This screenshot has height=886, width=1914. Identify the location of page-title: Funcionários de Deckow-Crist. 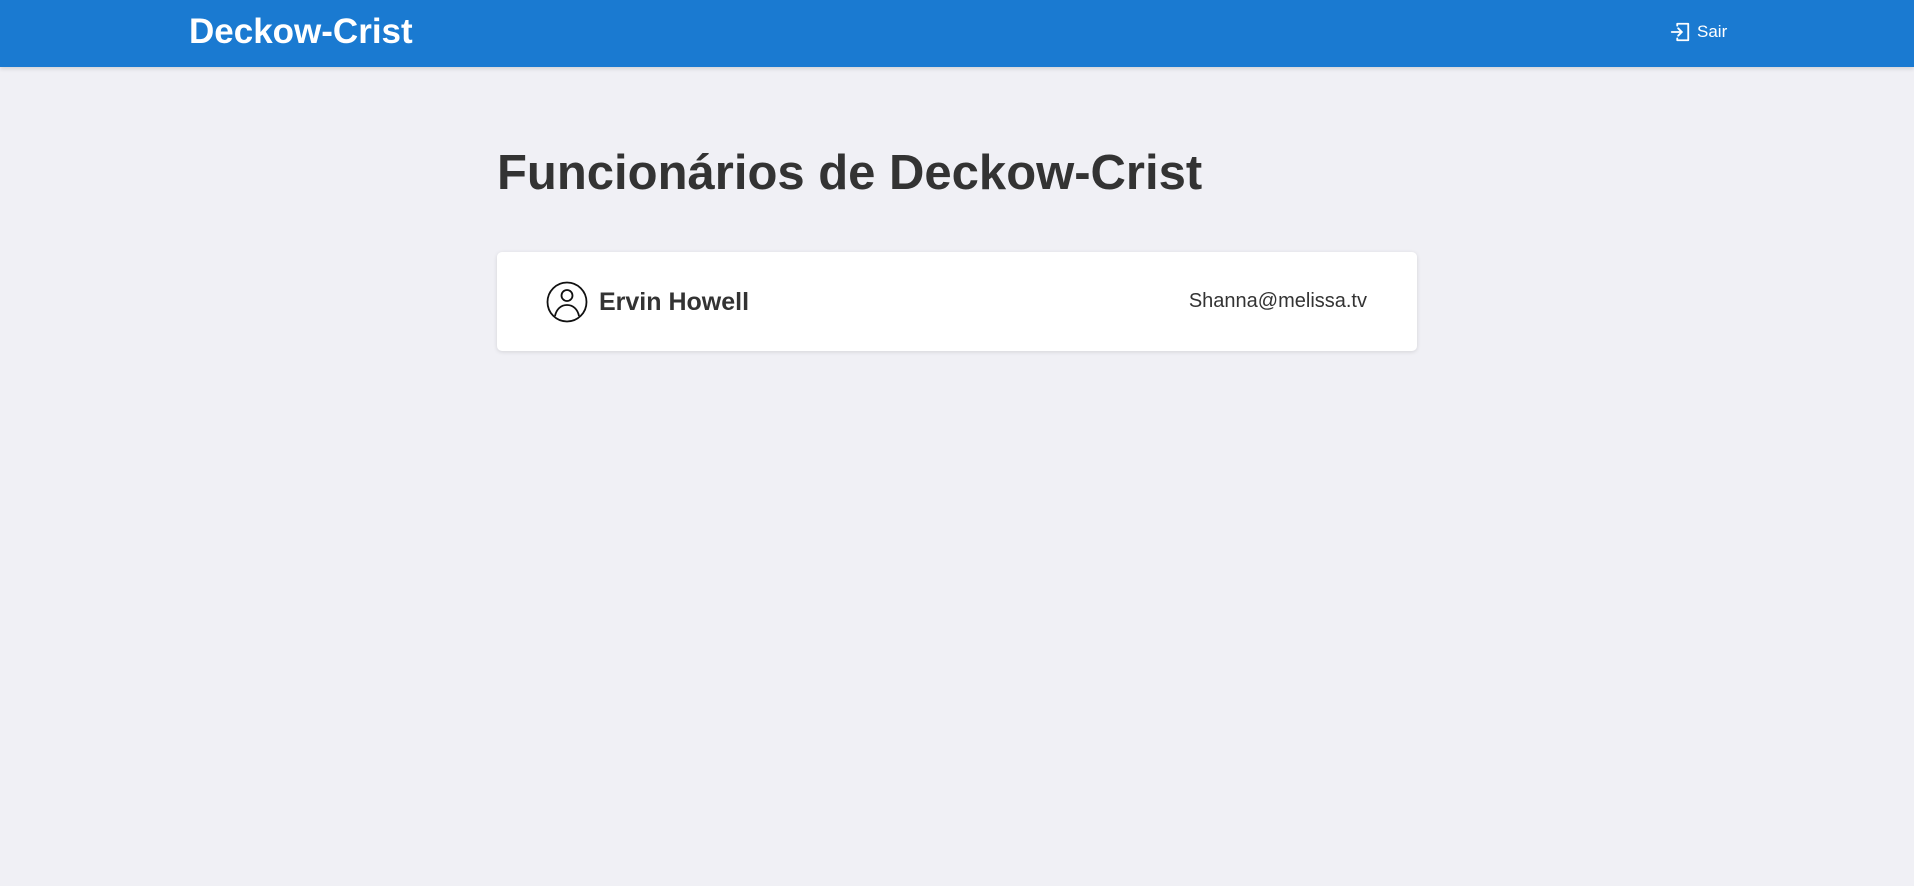
(850, 173).